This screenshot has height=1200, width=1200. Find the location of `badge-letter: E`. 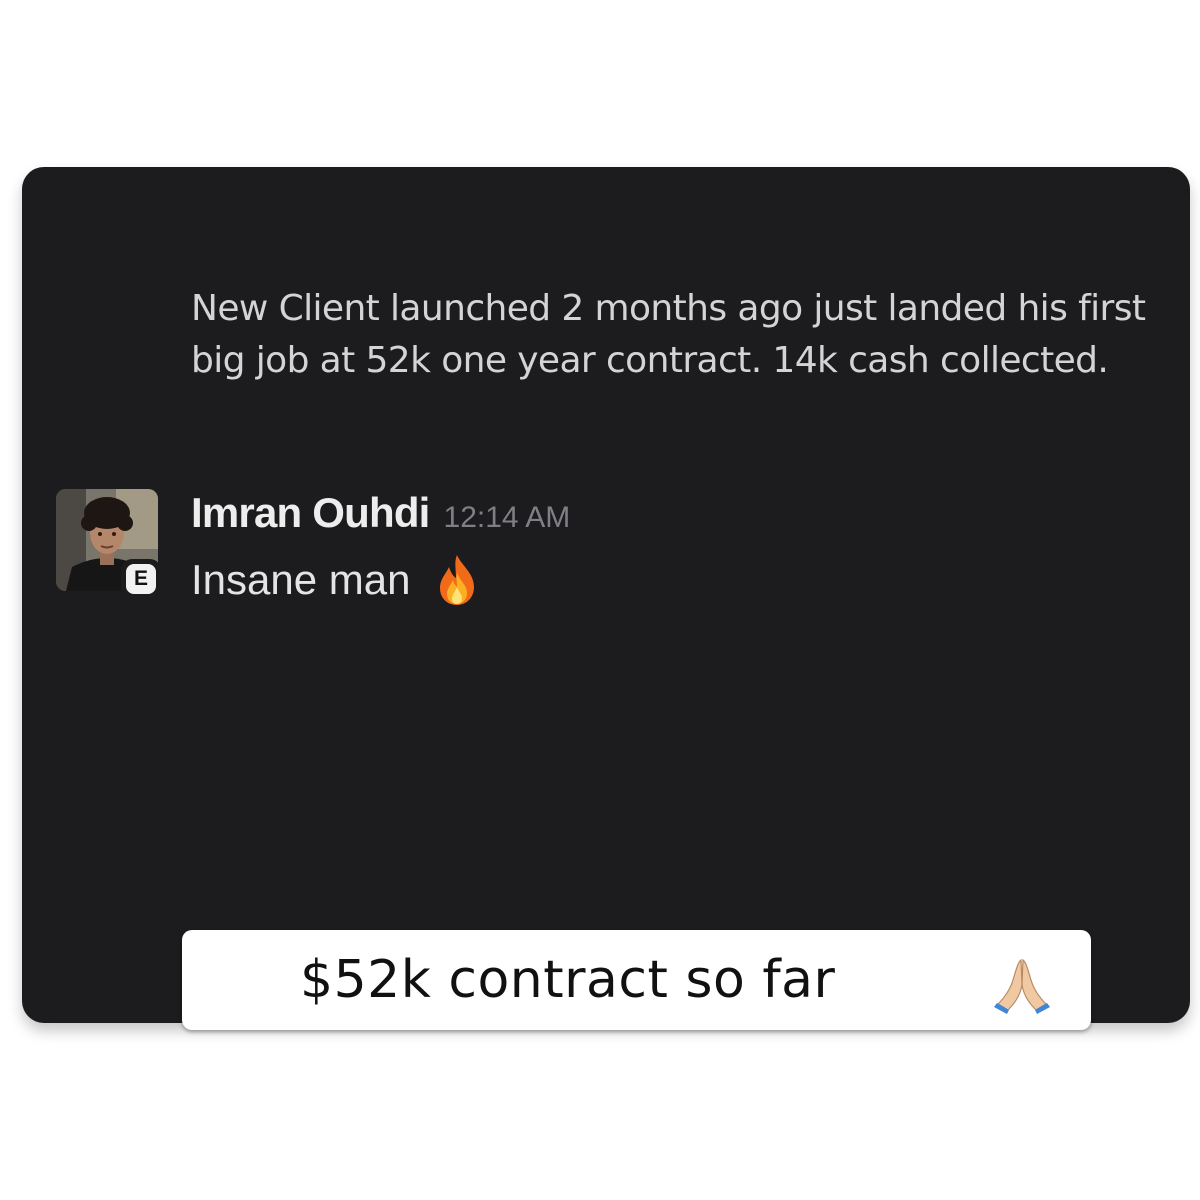

badge-letter: E is located at coordinates (141, 579).